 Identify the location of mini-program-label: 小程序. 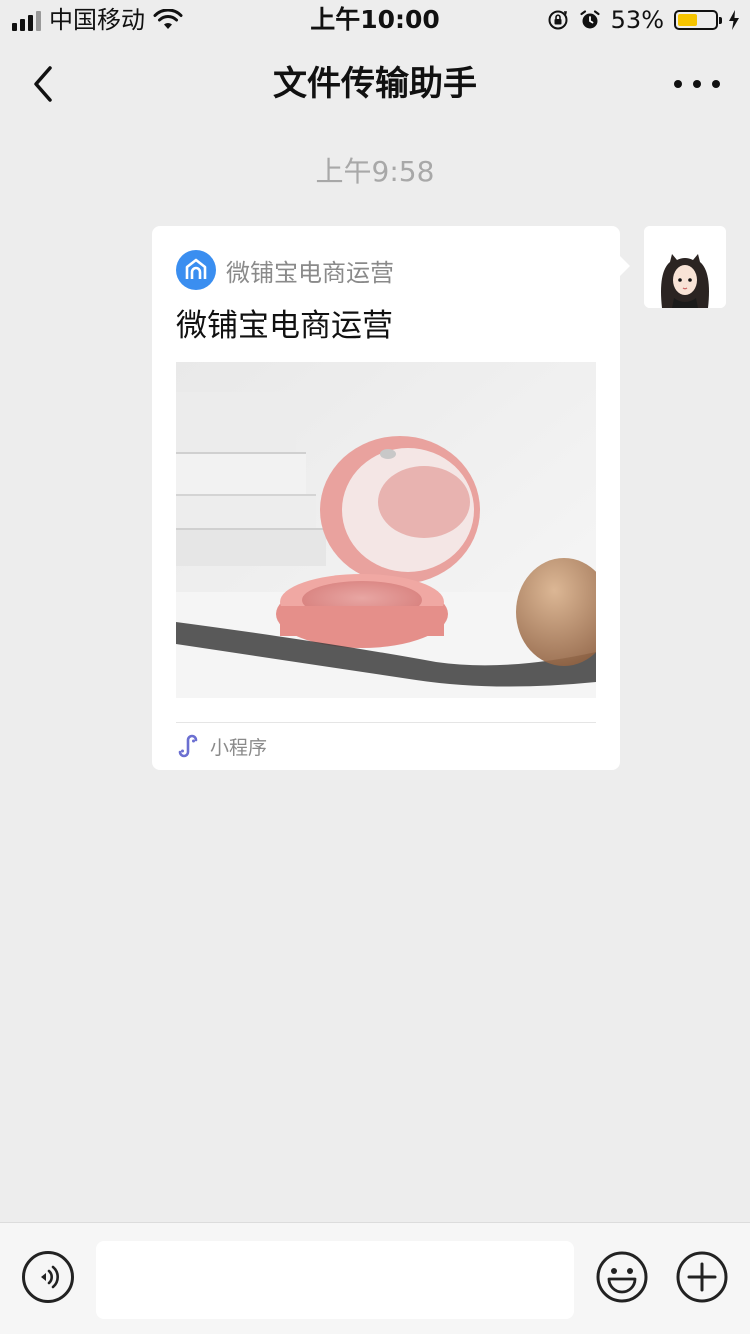
(239, 747).